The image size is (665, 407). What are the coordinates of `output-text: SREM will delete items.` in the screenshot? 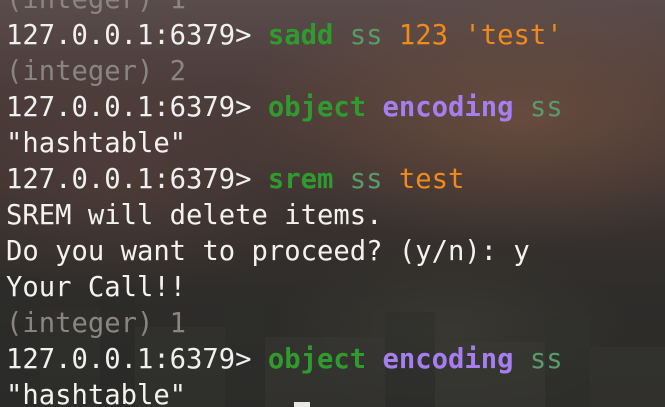 It's located at (194, 215).